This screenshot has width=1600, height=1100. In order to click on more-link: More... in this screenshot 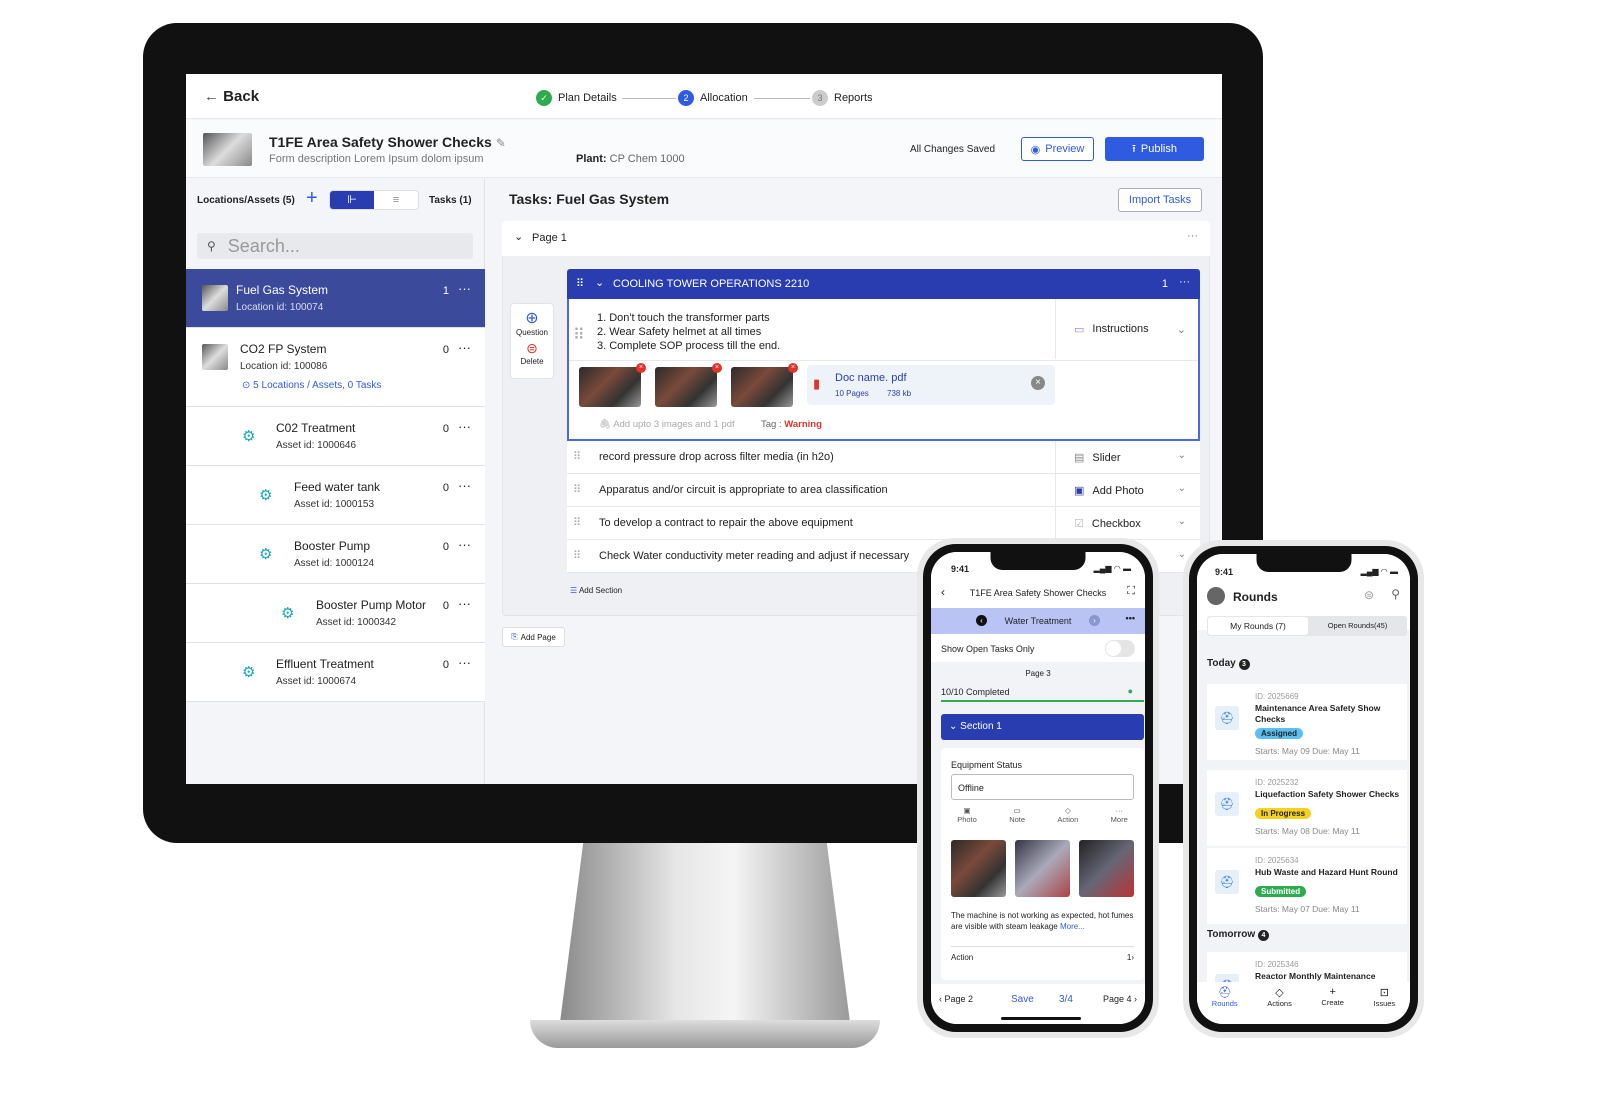, I will do `click(1072, 926)`.